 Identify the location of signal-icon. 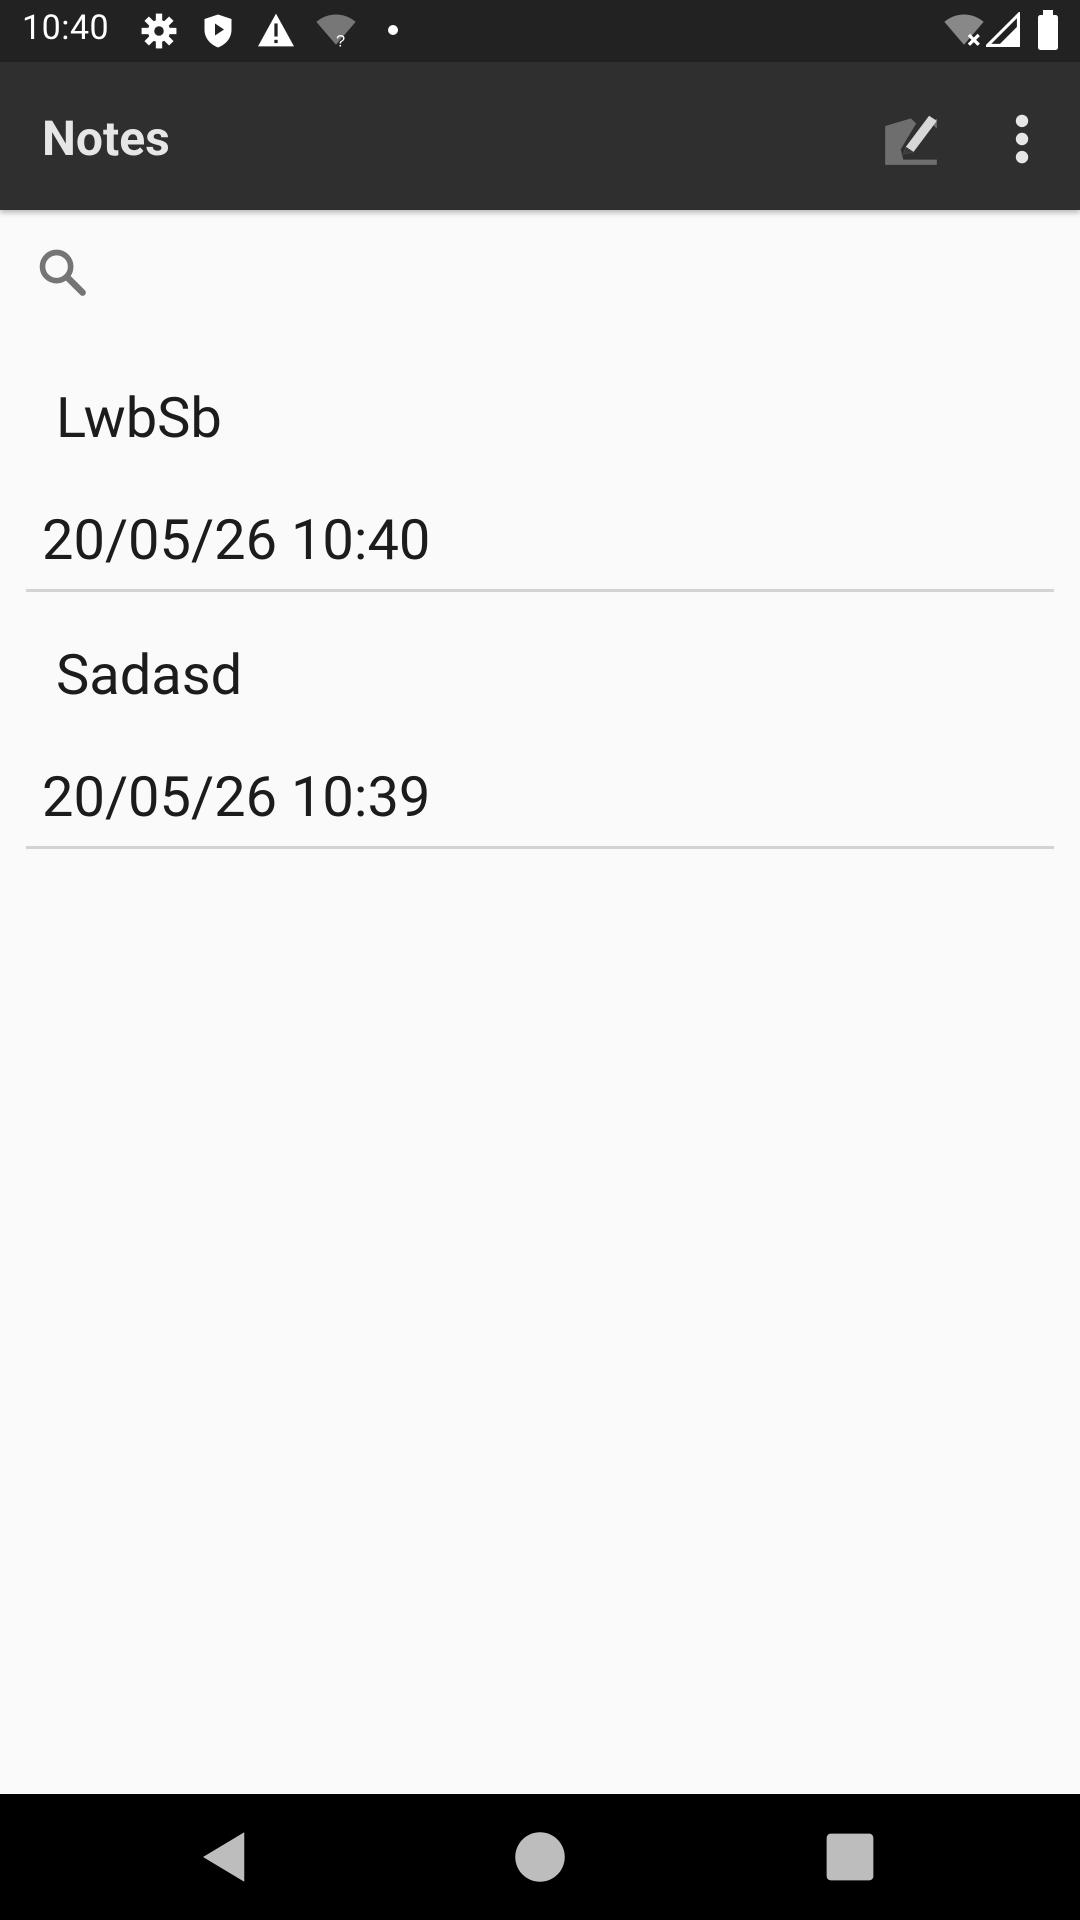
(1001, 31).